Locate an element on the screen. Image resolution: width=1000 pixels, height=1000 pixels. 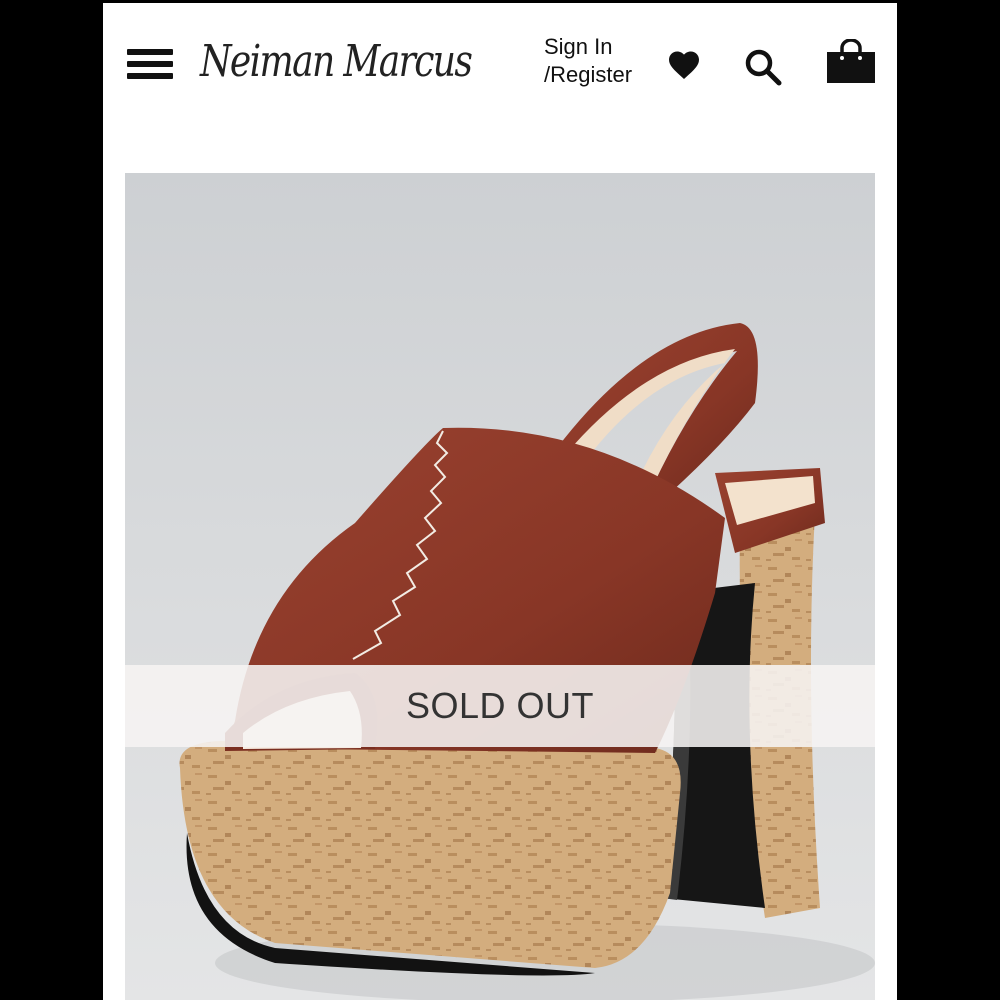
sign-in-register-link: Sign In /Register is located at coordinates (599, 61).